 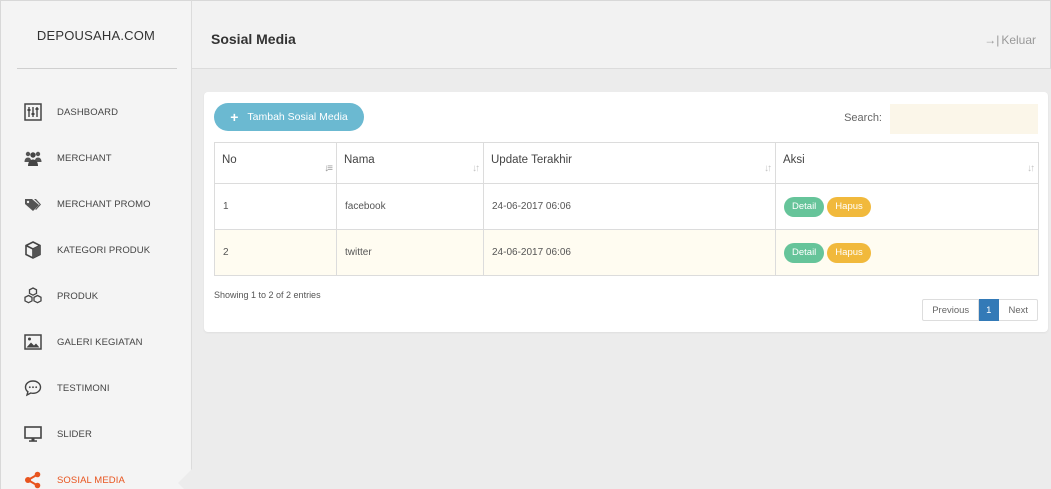 What do you see at coordinates (83, 388) in the screenshot?
I see `sidebar-item-label: TESTIMONI` at bounding box center [83, 388].